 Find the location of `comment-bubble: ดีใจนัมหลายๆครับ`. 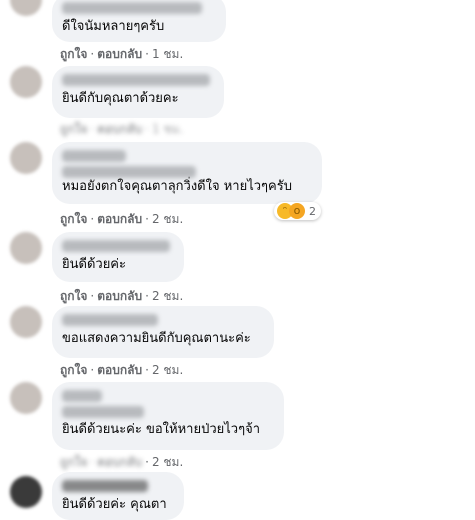

comment-bubble: ดีใจนัมหลายๆครับ is located at coordinates (139, 21).